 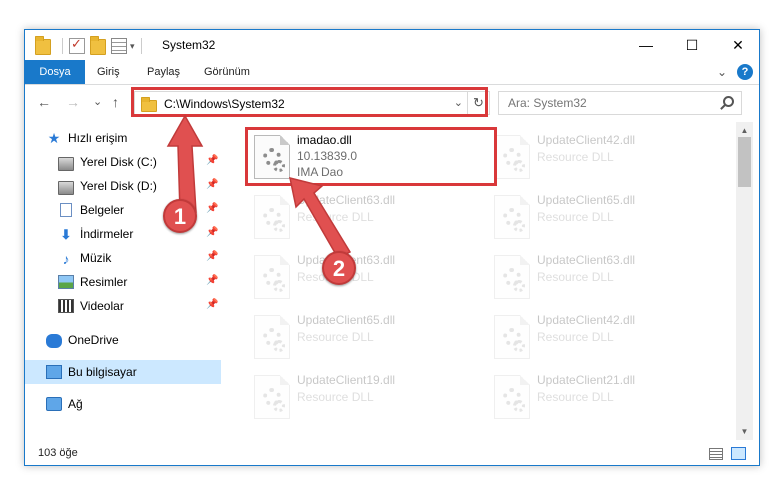 What do you see at coordinates (339, 268) in the screenshot?
I see `step-badge-2: 2` at bounding box center [339, 268].